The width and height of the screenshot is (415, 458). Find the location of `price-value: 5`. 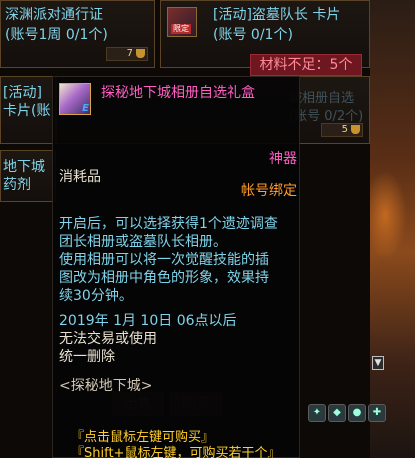

price-value: 5 is located at coordinates (344, 129).